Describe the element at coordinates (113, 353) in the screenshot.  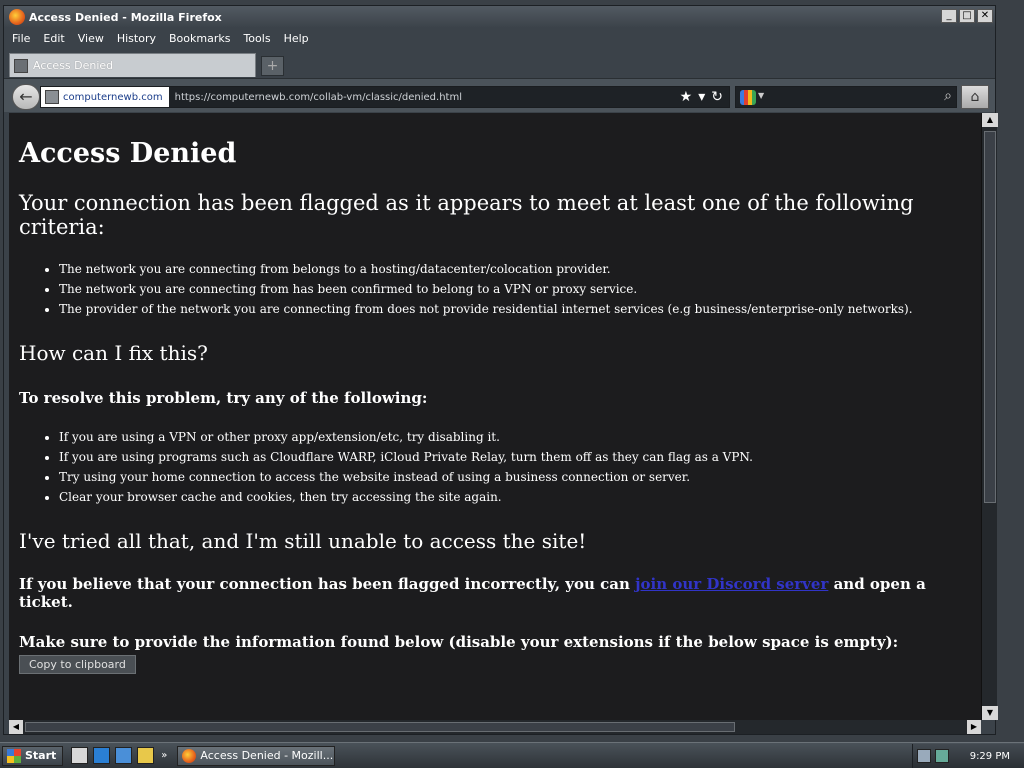
I see `fix-heading: How can I fix this?` at that location.